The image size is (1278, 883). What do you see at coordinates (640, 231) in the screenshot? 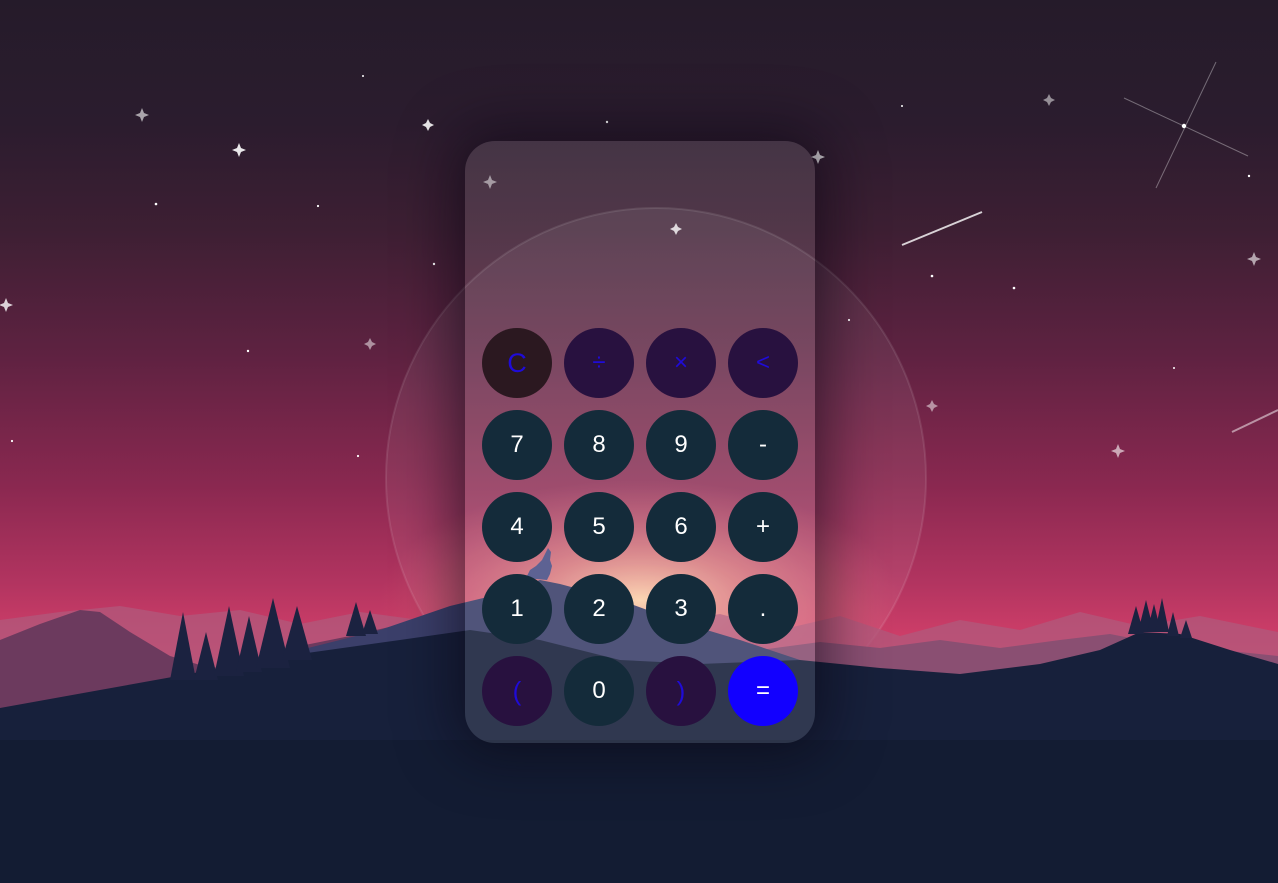
I see `calculator-display` at bounding box center [640, 231].